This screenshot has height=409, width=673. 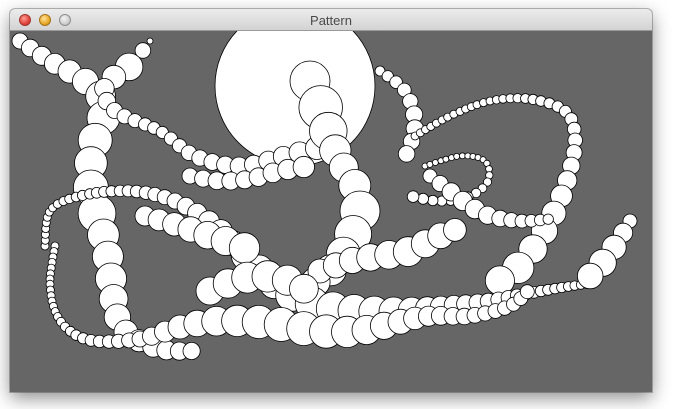 I want to click on window-title: Pattern, so click(x=331, y=20).